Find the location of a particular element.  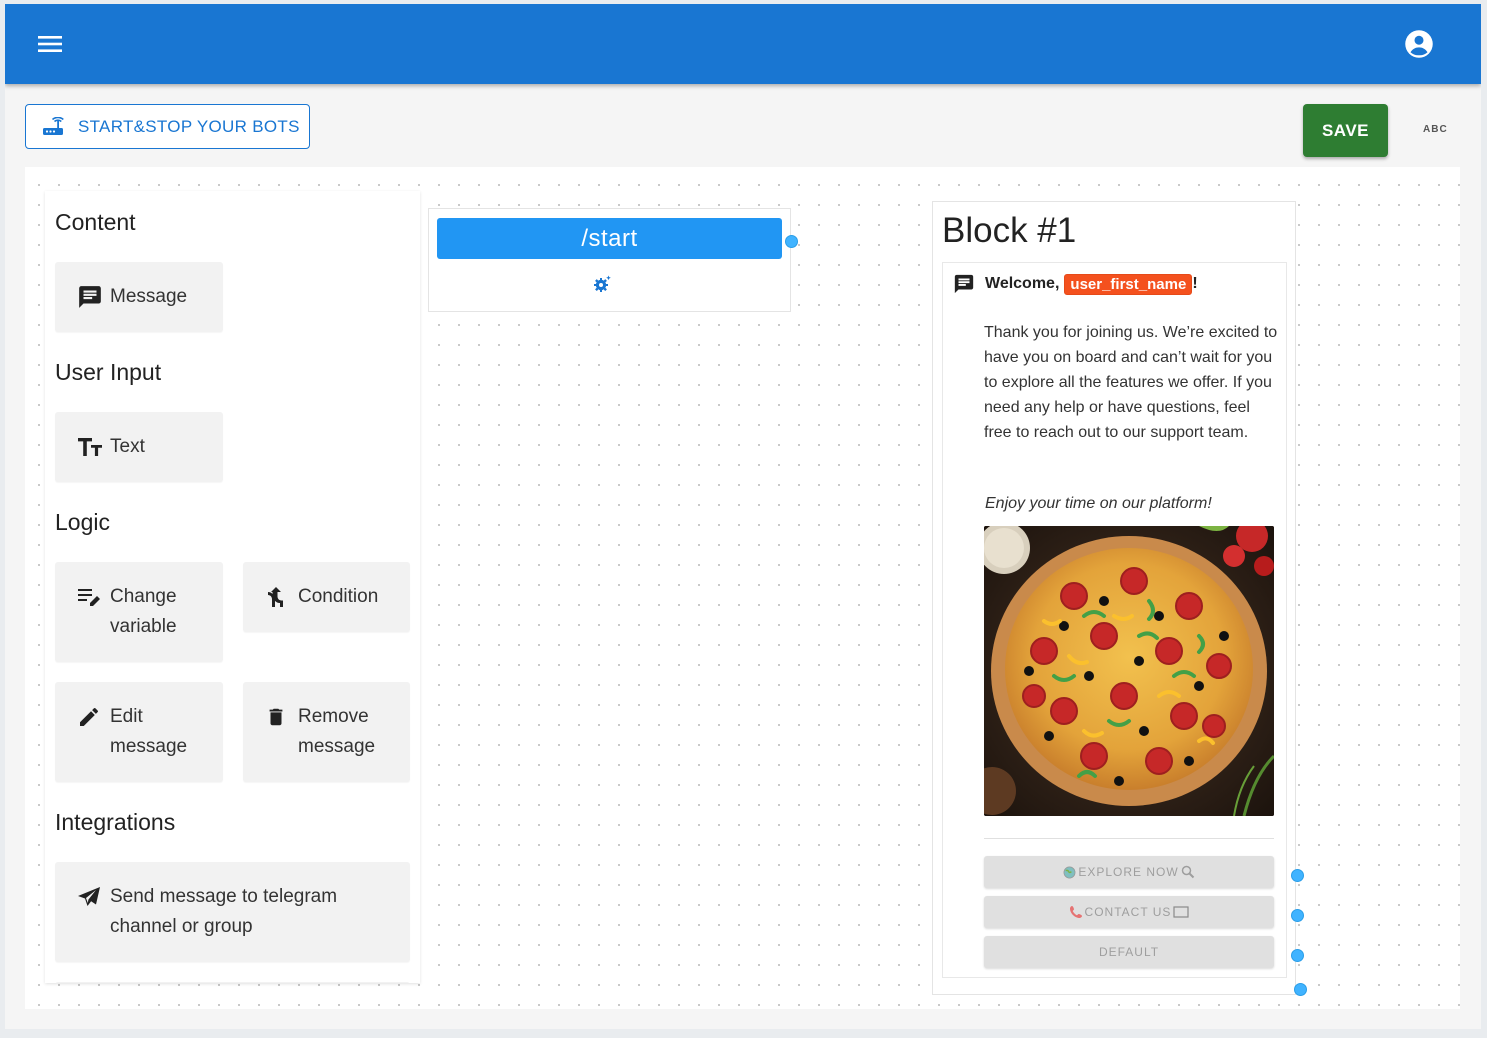

greeting-end: ! is located at coordinates (1195, 283).